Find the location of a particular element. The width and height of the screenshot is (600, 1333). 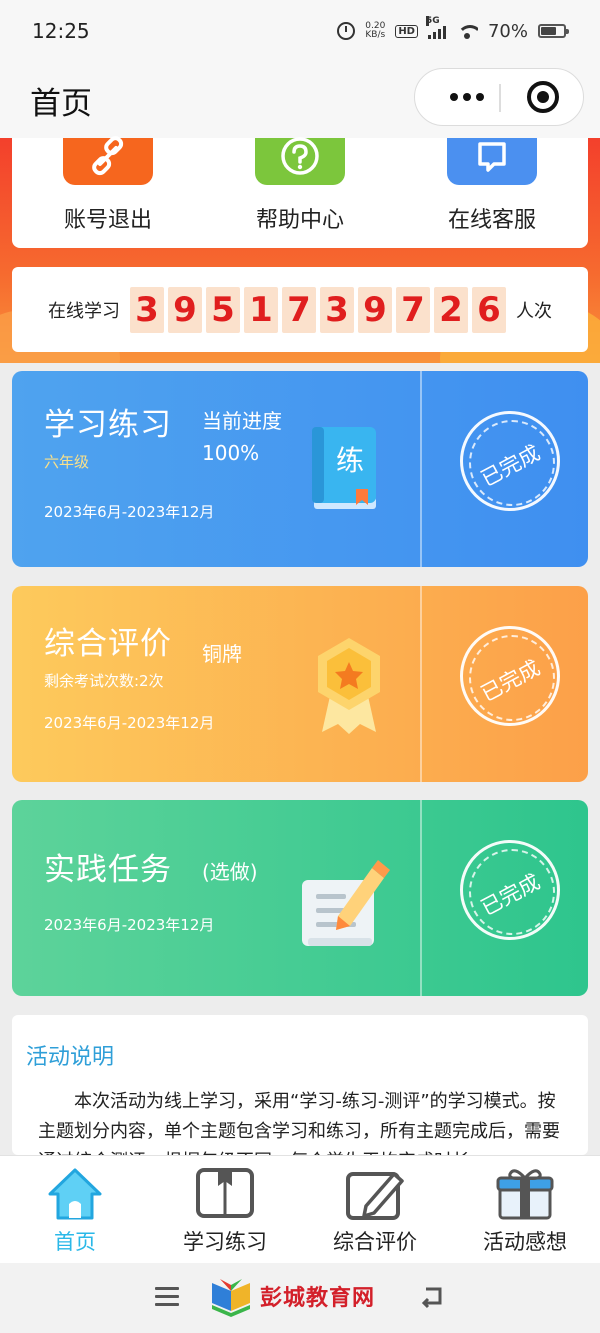

counter-prefix: 在线学习 is located at coordinates (84, 311).